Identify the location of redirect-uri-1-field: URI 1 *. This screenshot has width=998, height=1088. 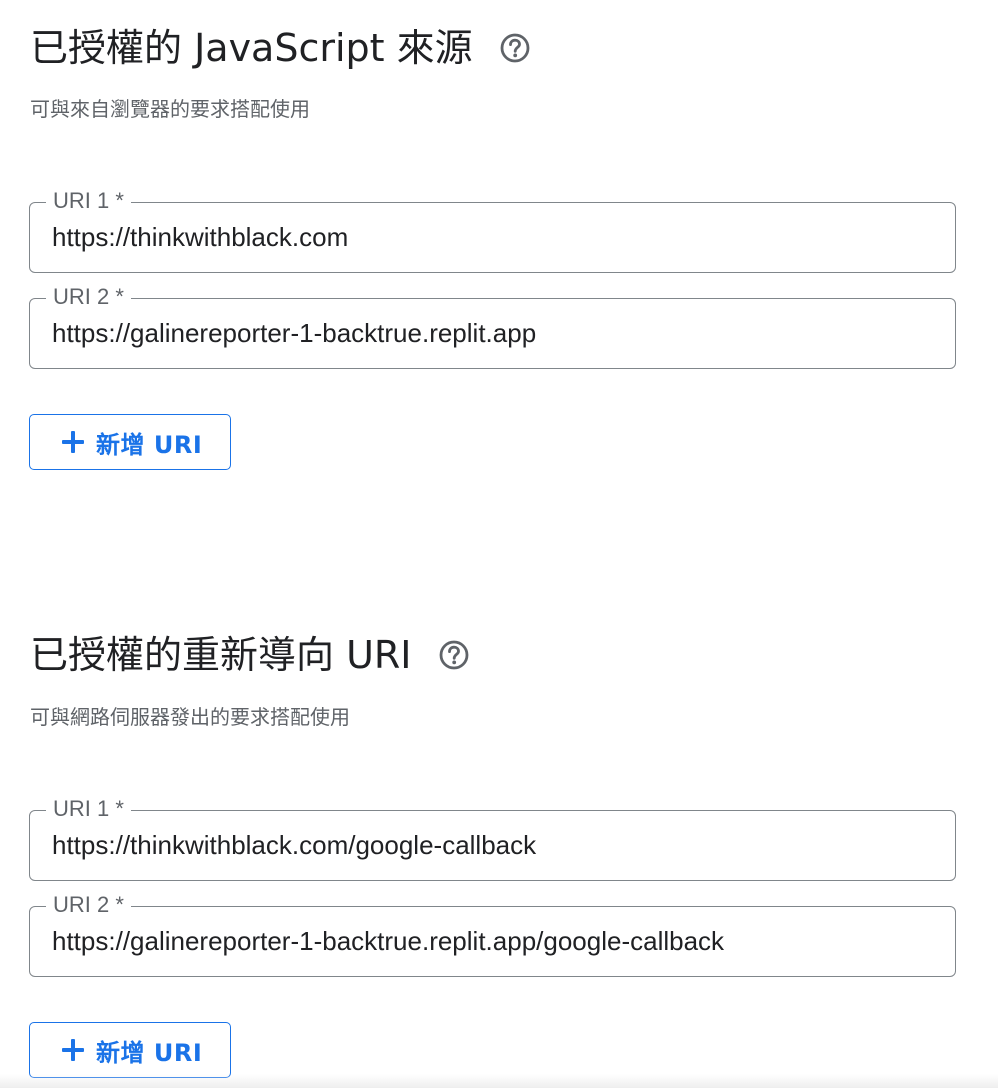
(492, 838).